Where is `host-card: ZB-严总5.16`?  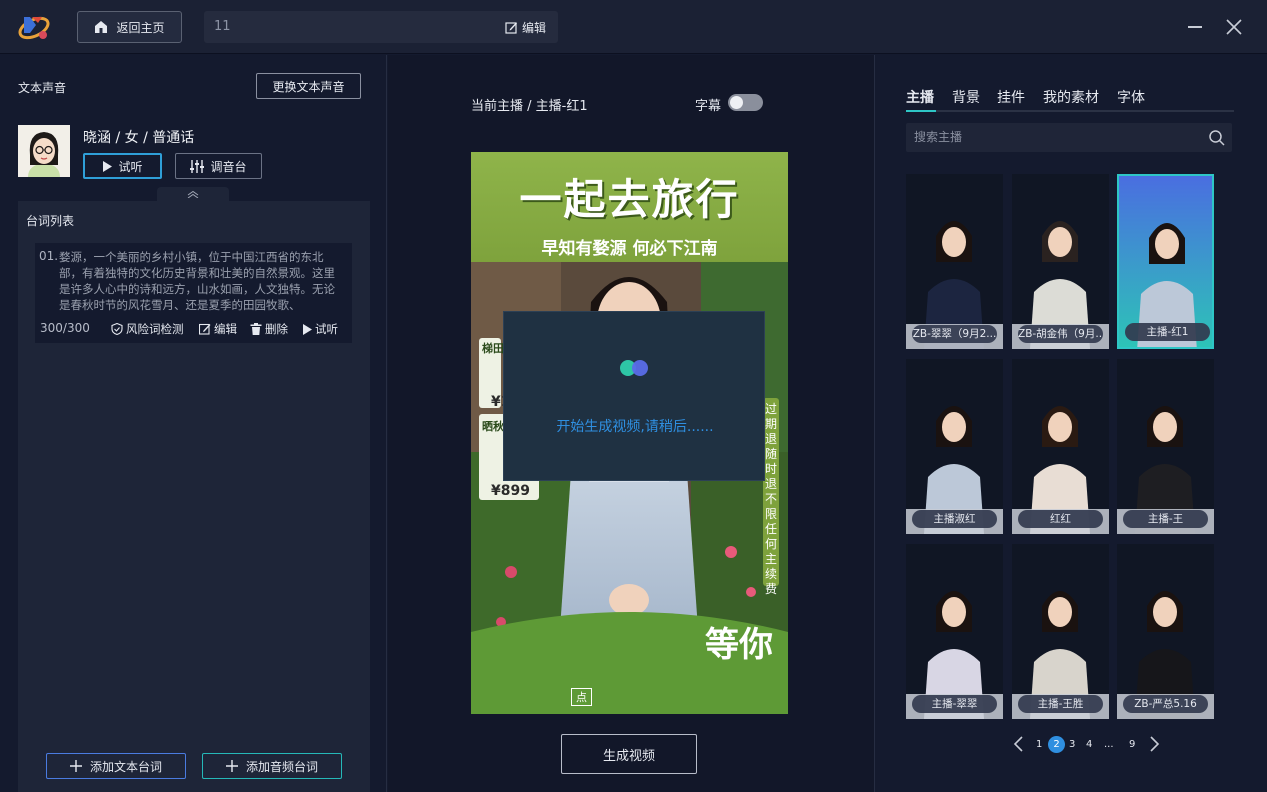 host-card: ZB-严总5.16 is located at coordinates (1165, 631).